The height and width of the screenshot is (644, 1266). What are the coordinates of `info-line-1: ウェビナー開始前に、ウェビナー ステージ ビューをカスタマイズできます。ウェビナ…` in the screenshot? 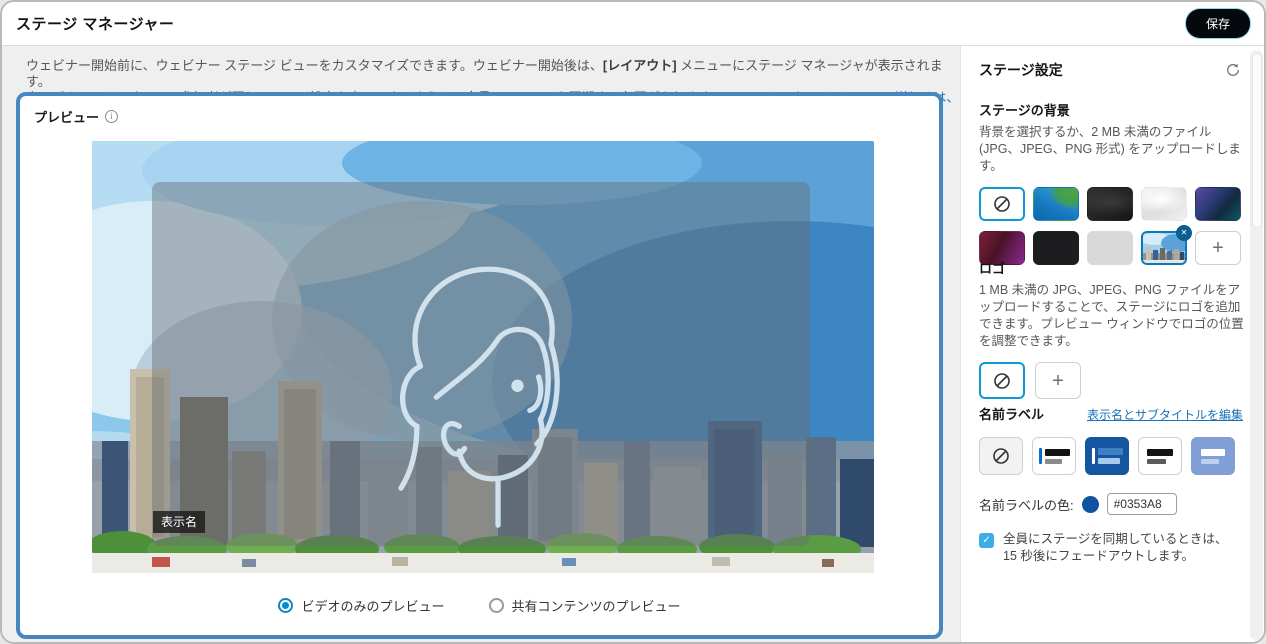 It's located at (493, 74).